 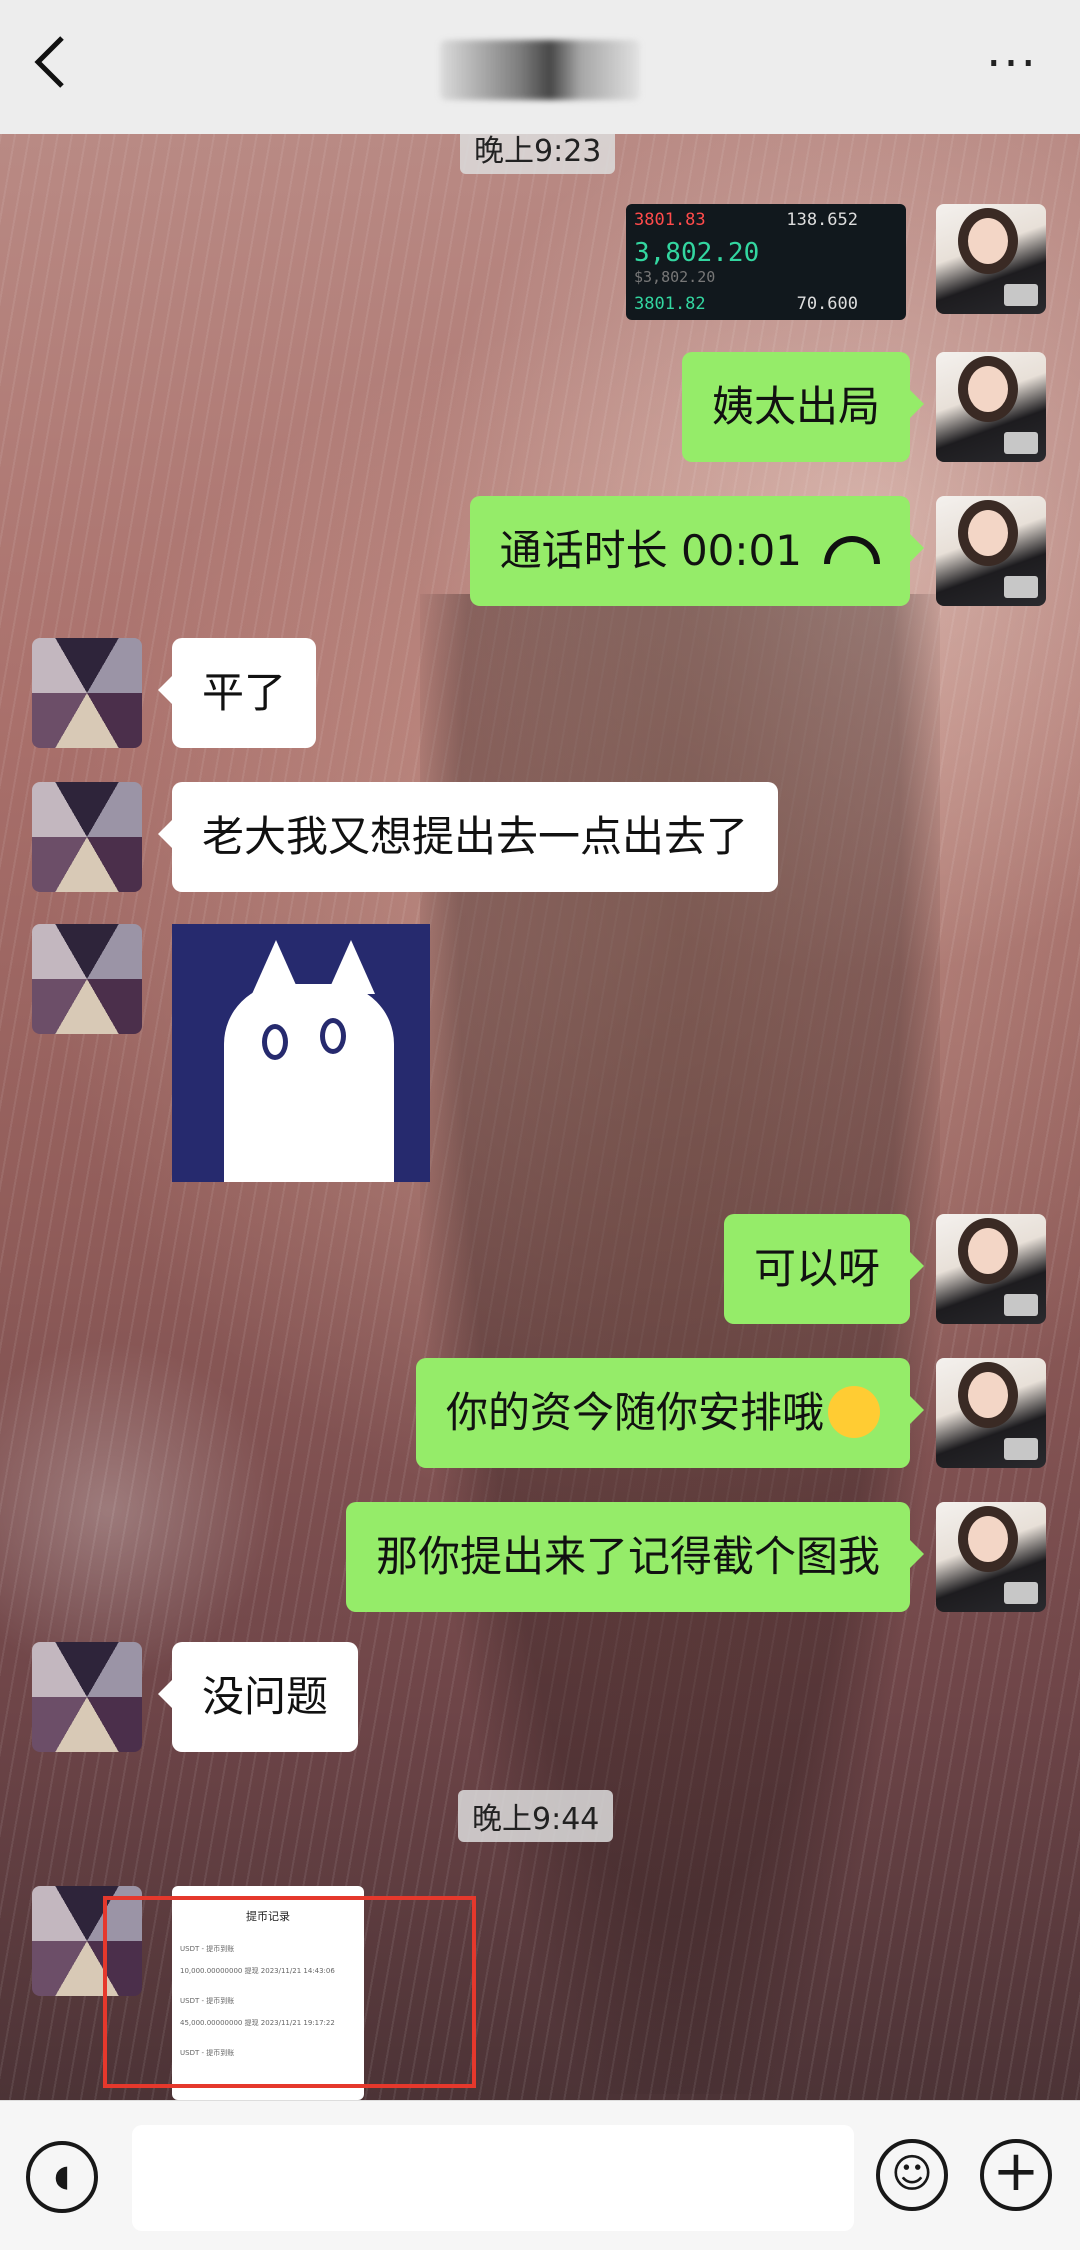 I want to click on contact-message: 平了, so click(x=237, y=693).